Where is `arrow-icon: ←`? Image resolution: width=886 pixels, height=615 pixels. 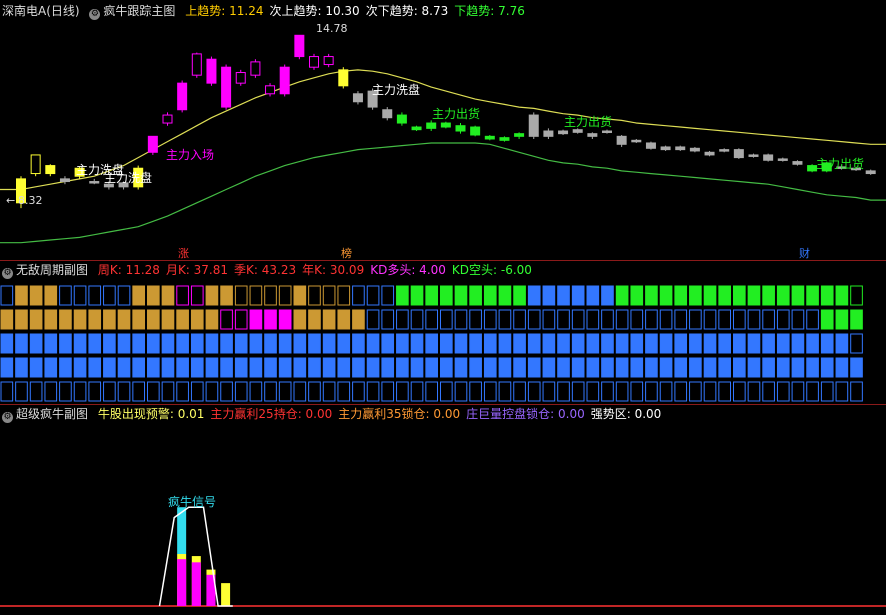 arrow-icon: ← is located at coordinates (10, 200).